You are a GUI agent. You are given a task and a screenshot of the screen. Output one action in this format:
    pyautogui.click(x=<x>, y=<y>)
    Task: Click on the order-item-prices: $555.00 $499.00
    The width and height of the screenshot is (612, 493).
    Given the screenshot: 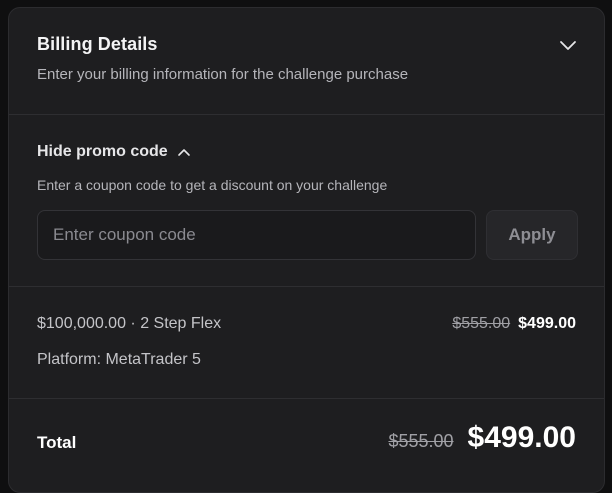 What is the action you would take?
    pyautogui.click(x=514, y=324)
    